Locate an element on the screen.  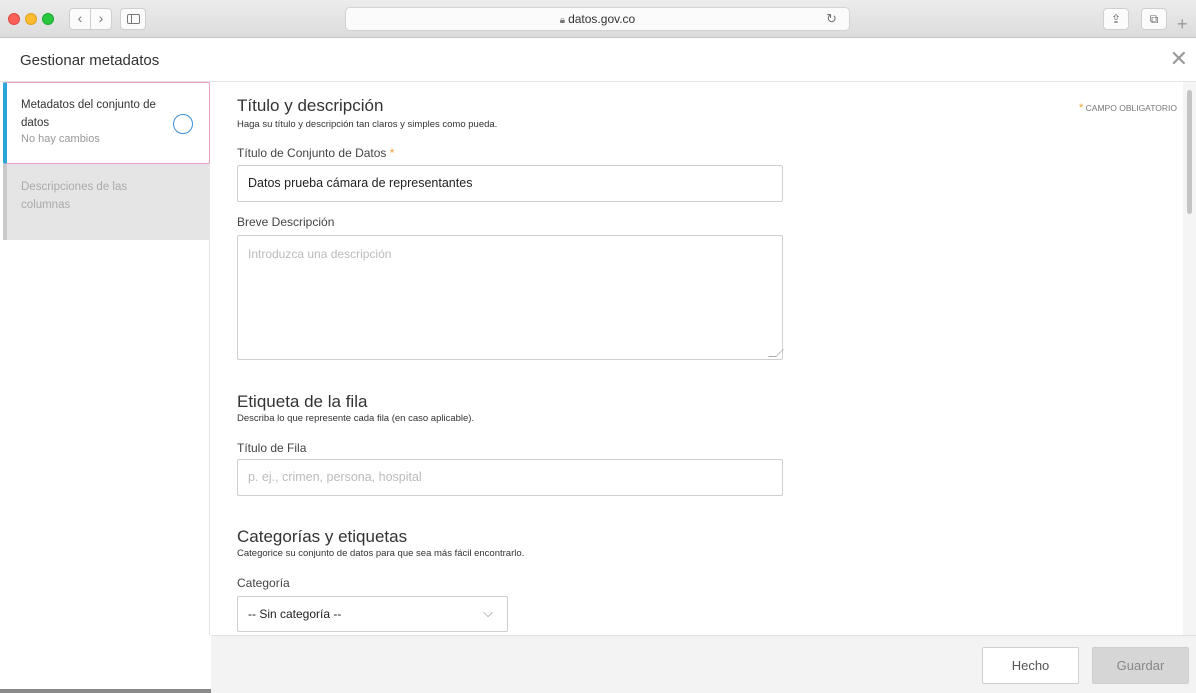
back-button: ‹ is located at coordinates (80, 19).